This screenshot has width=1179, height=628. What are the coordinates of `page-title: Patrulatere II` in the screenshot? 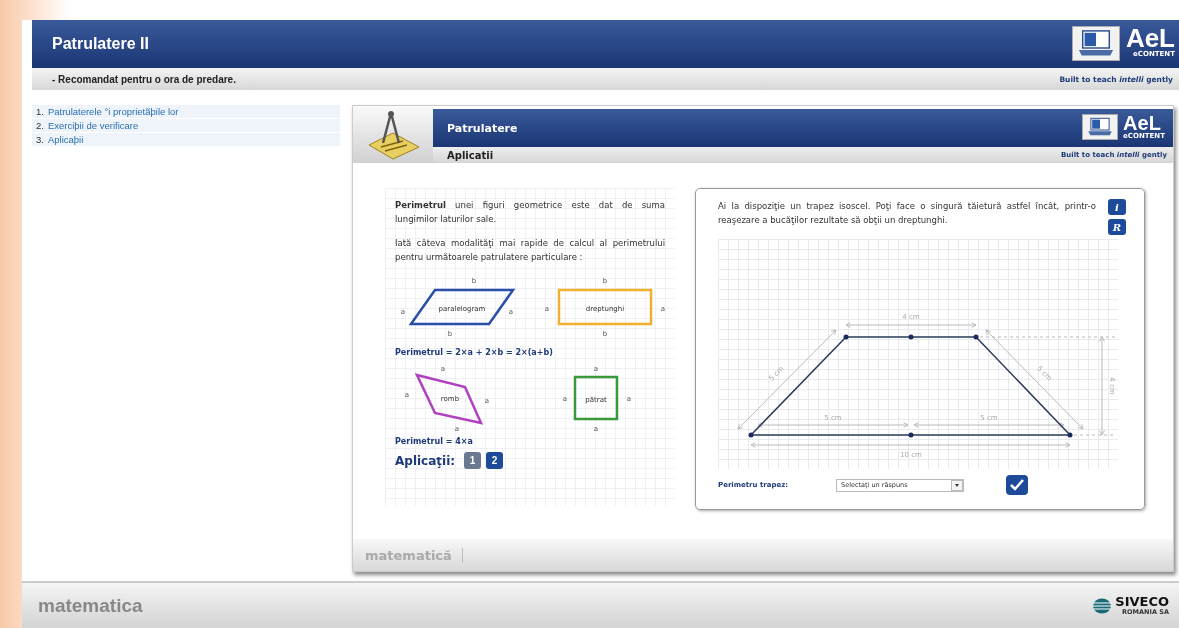 It's located at (100, 44).